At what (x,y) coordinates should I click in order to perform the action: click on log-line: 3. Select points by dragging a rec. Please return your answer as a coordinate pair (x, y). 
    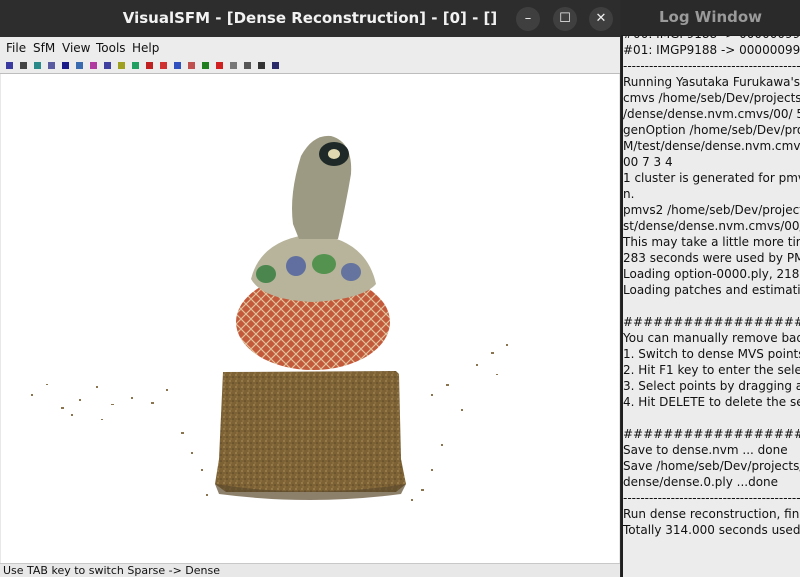
    Looking at the image, I should click on (711, 386).